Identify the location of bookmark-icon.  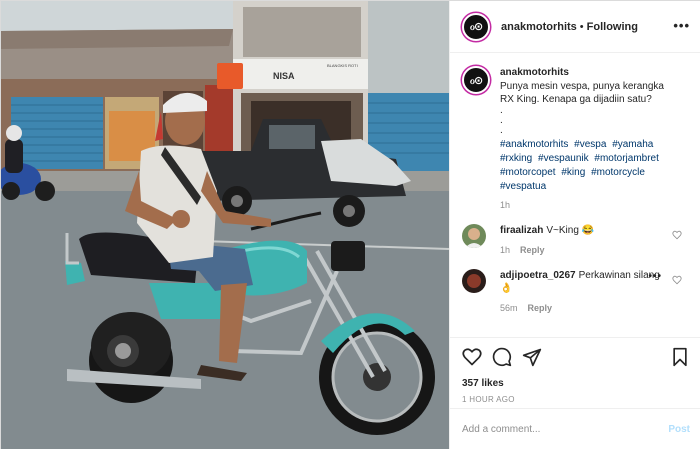
(680, 357).